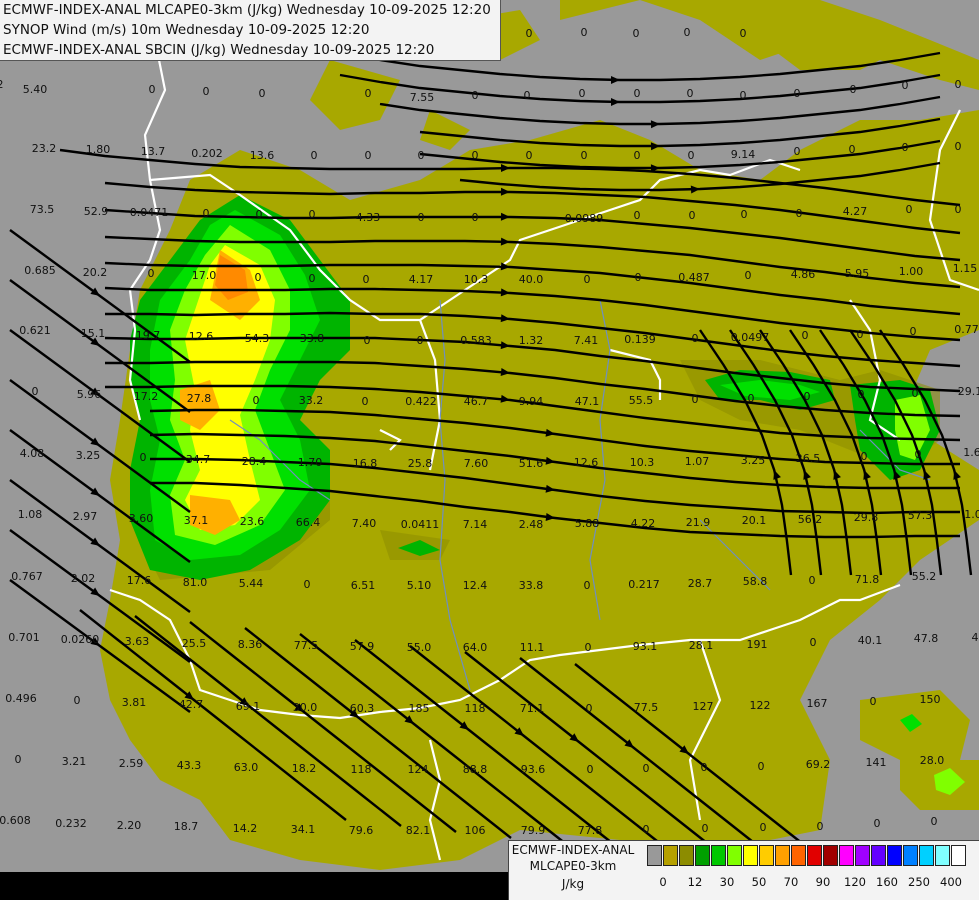 The height and width of the screenshot is (900, 979). What do you see at coordinates (362, 708) in the screenshot?
I see `cape-value-label: 60.3` at bounding box center [362, 708].